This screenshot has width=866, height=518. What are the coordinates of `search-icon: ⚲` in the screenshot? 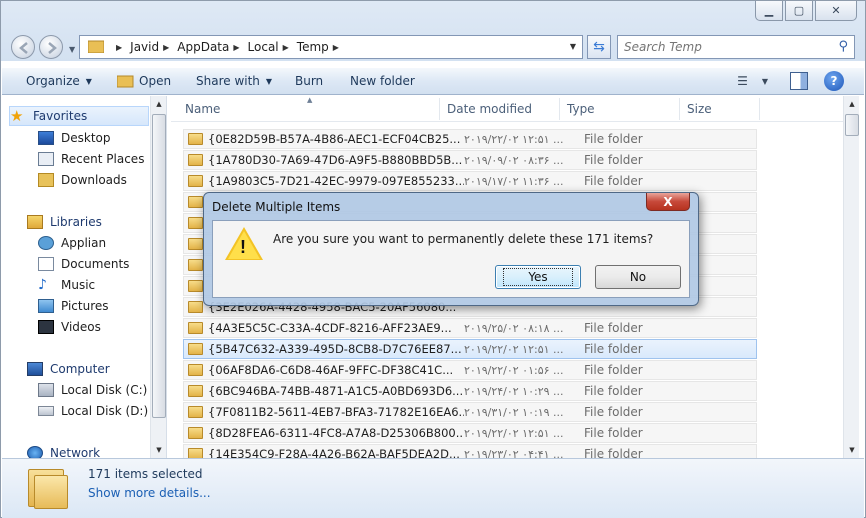 It's located at (843, 46).